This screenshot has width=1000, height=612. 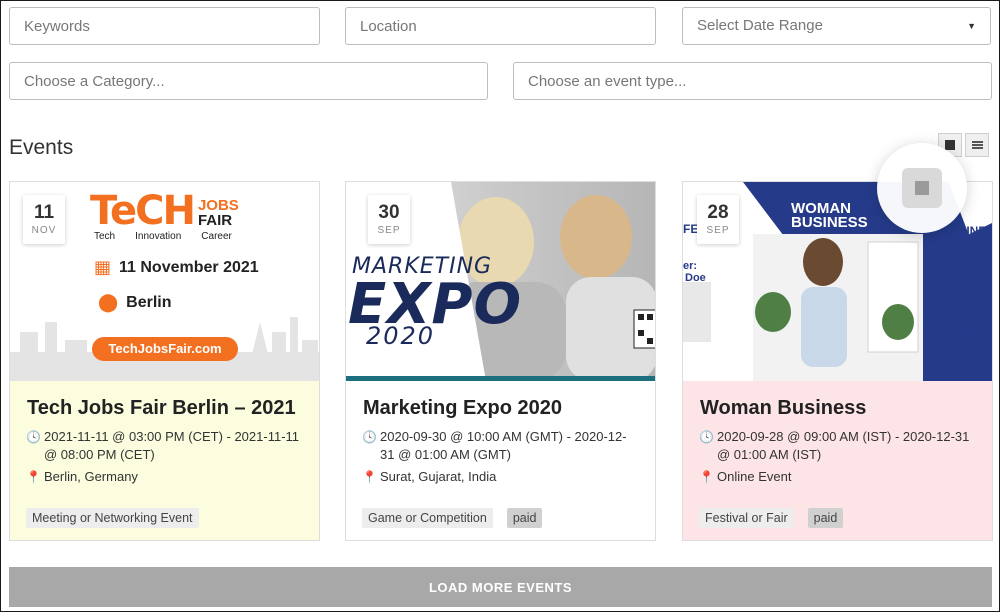 What do you see at coordinates (91, 476) in the screenshot?
I see `event-location: Berlin, Germany` at bounding box center [91, 476].